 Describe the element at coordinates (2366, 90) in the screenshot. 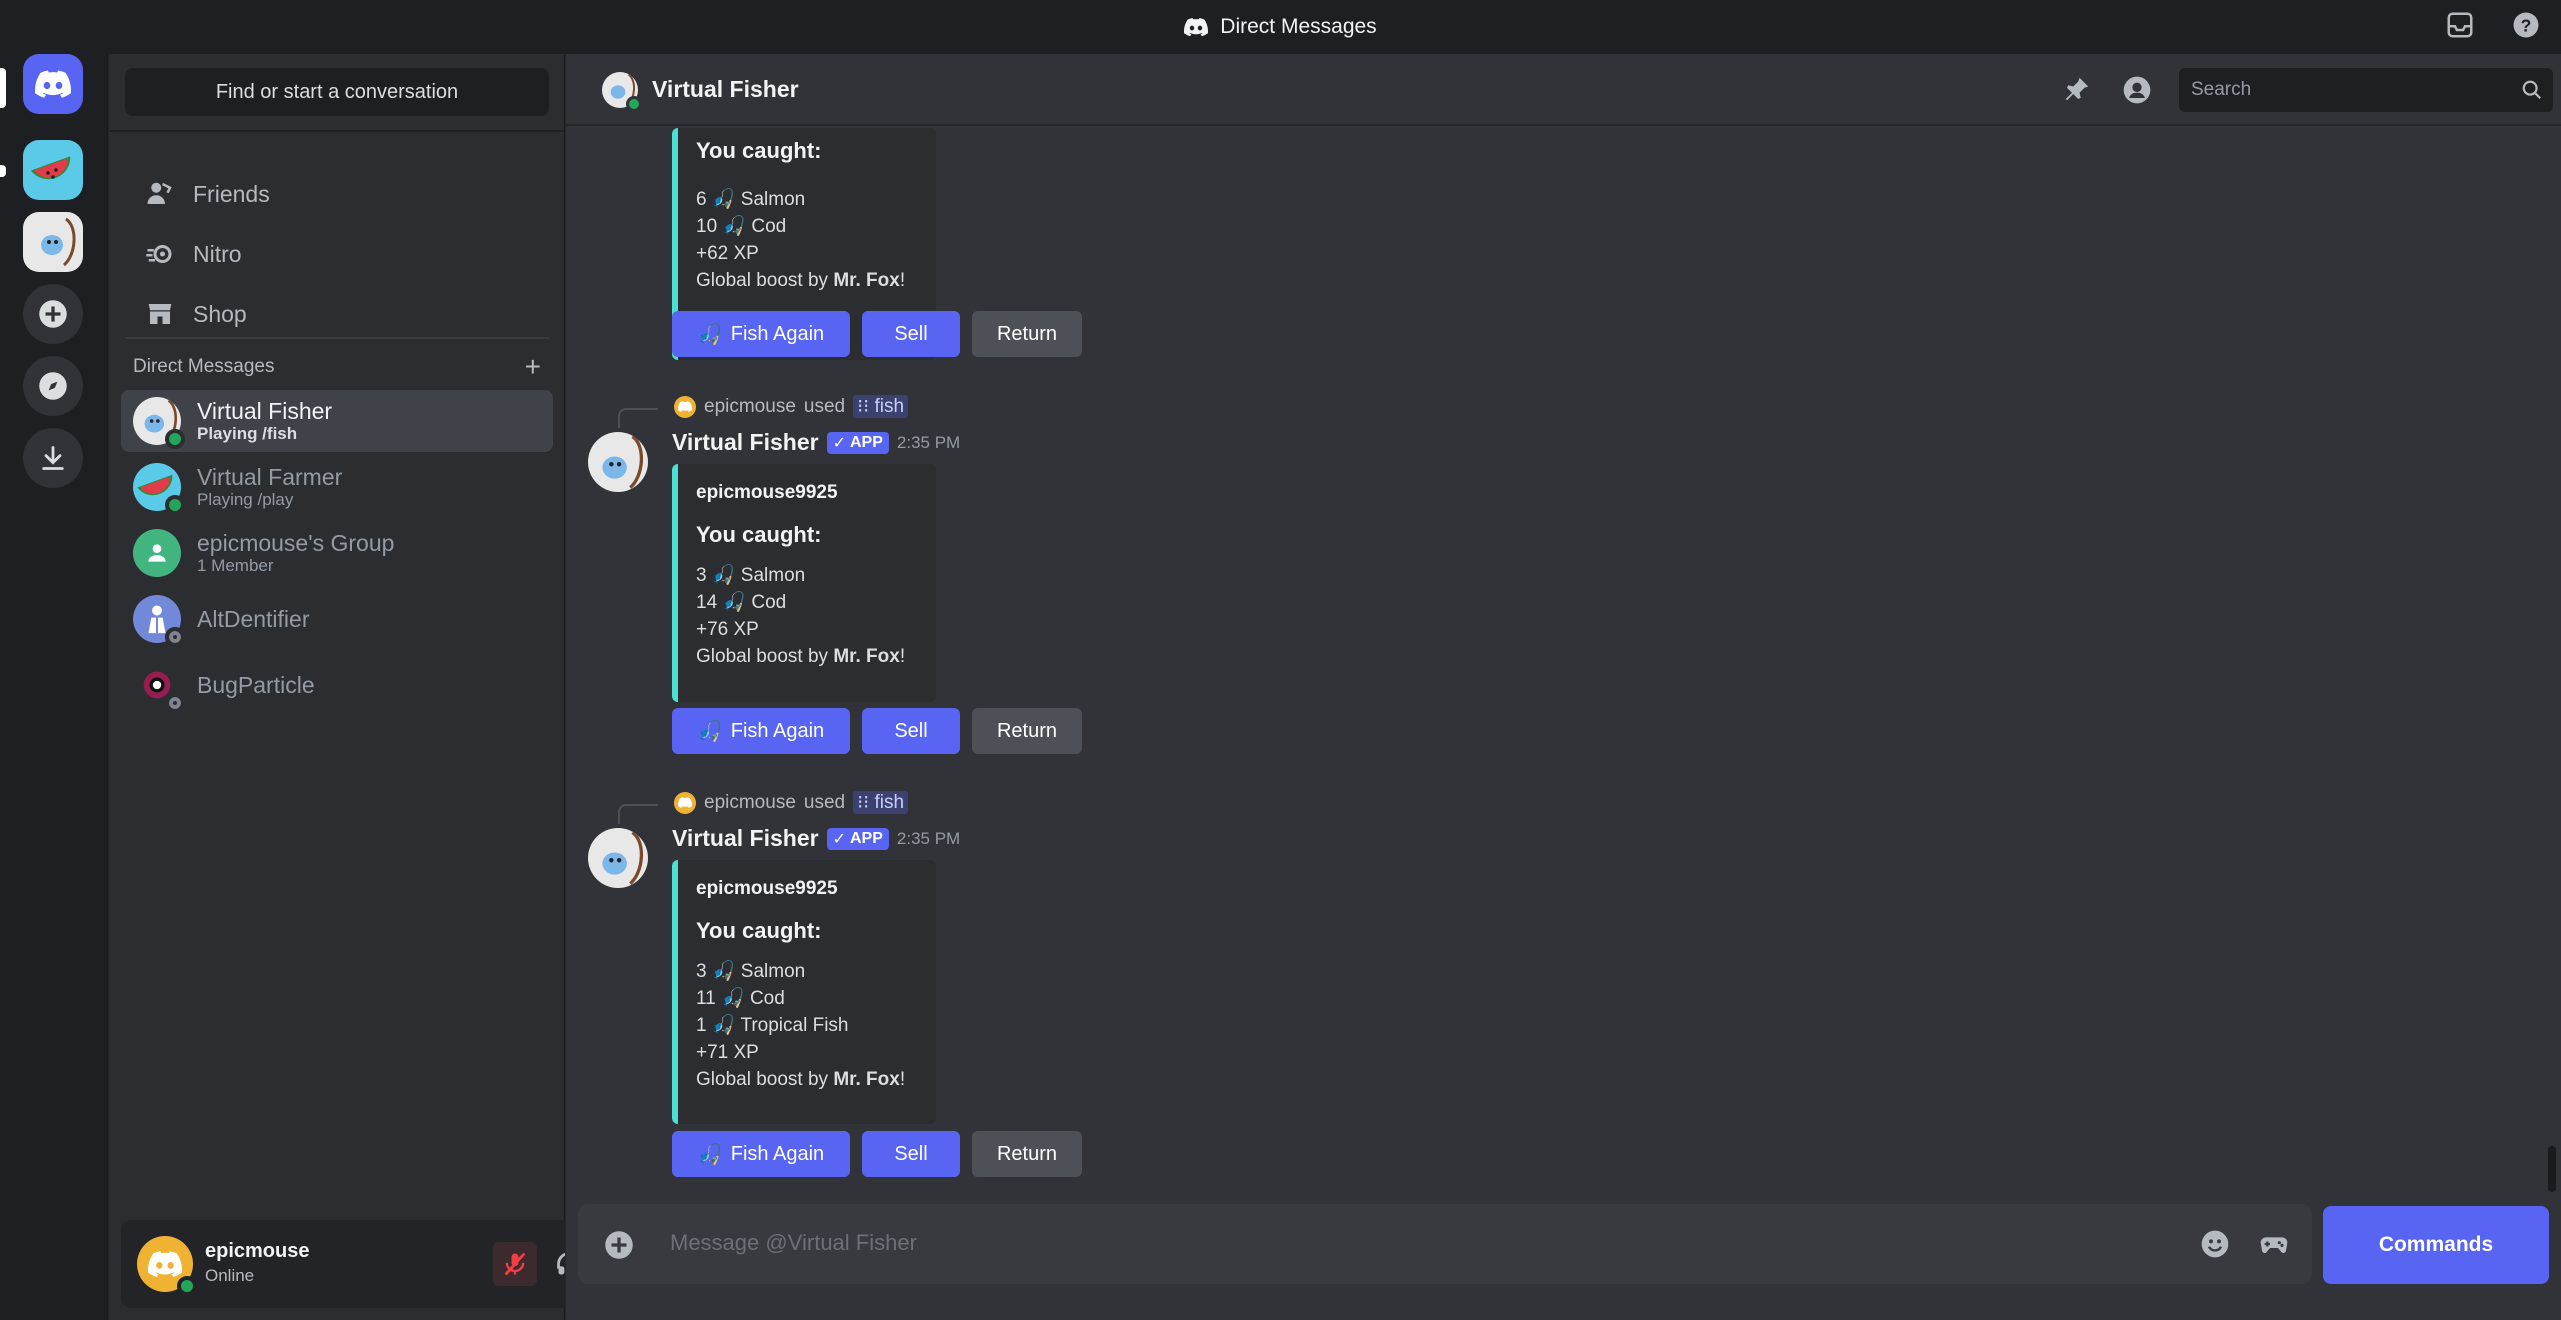

I see `search-input: Search` at that location.